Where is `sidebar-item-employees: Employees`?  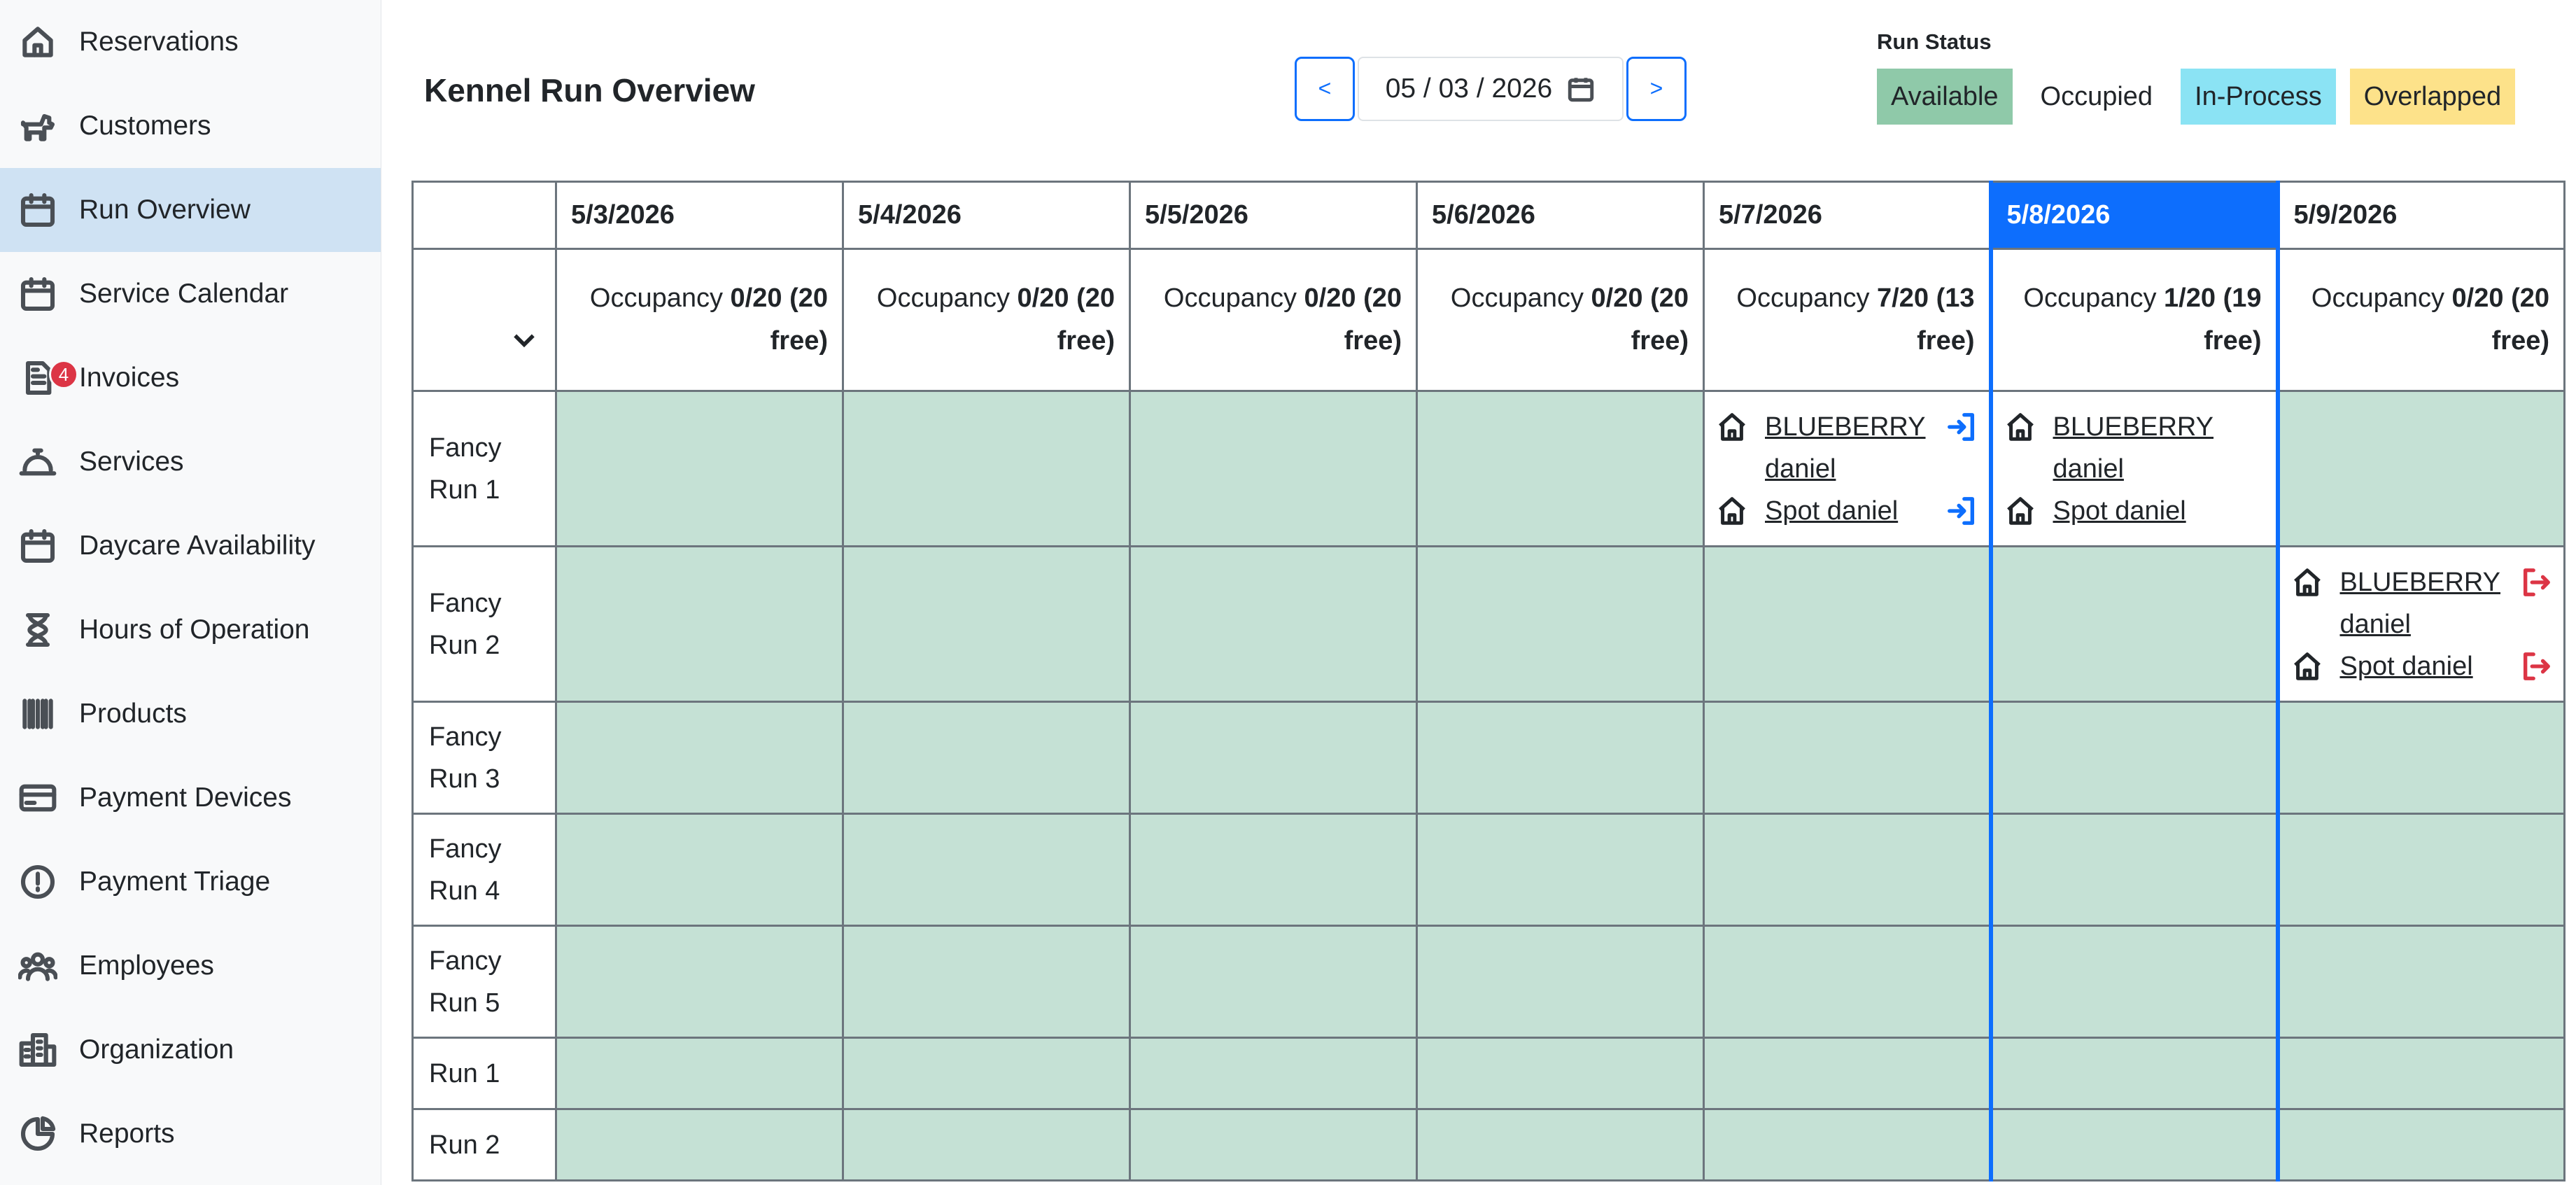
sidebar-item-employees: Employees is located at coordinates (190, 966).